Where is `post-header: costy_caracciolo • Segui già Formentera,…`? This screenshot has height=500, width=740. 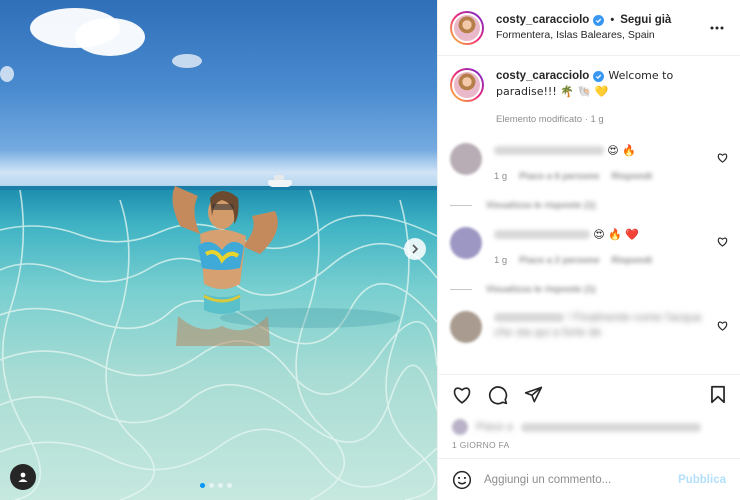 post-header: costy_caracciolo • Segui già Formentera,… is located at coordinates (589, 28).